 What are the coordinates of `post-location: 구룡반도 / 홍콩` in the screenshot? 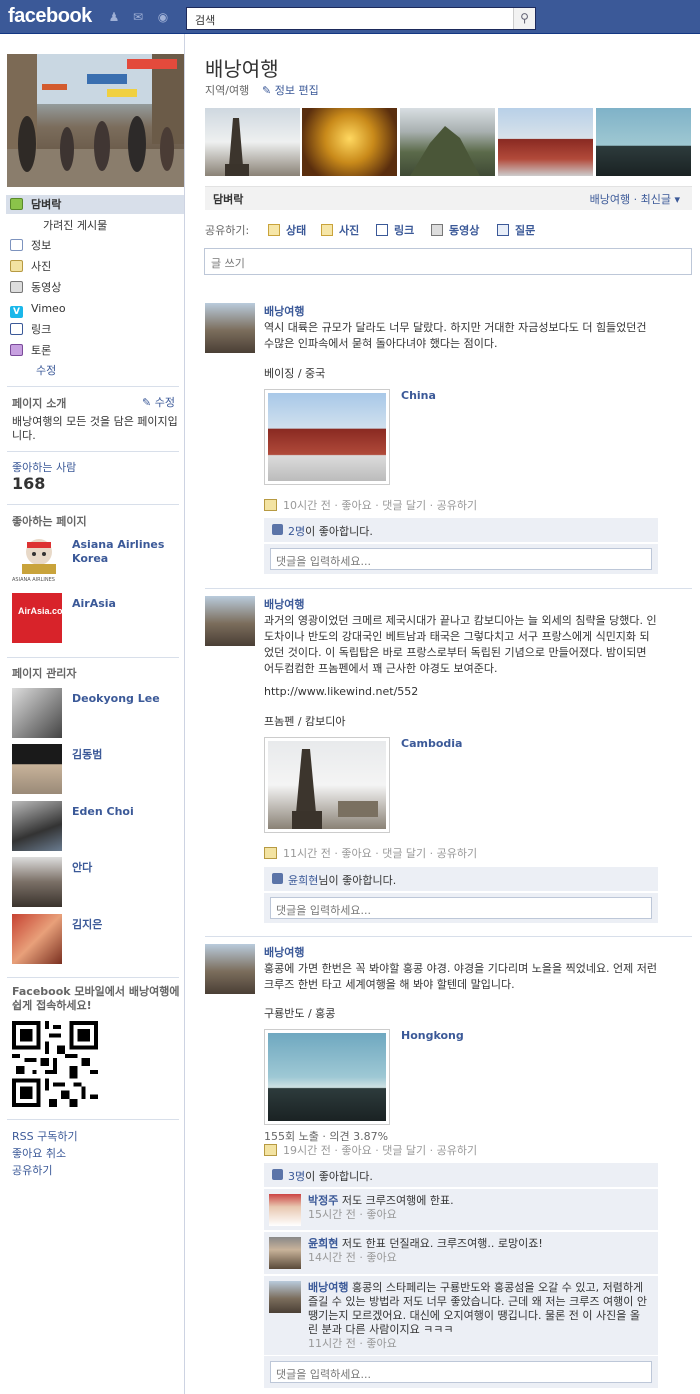 It's located at (300, 1013).